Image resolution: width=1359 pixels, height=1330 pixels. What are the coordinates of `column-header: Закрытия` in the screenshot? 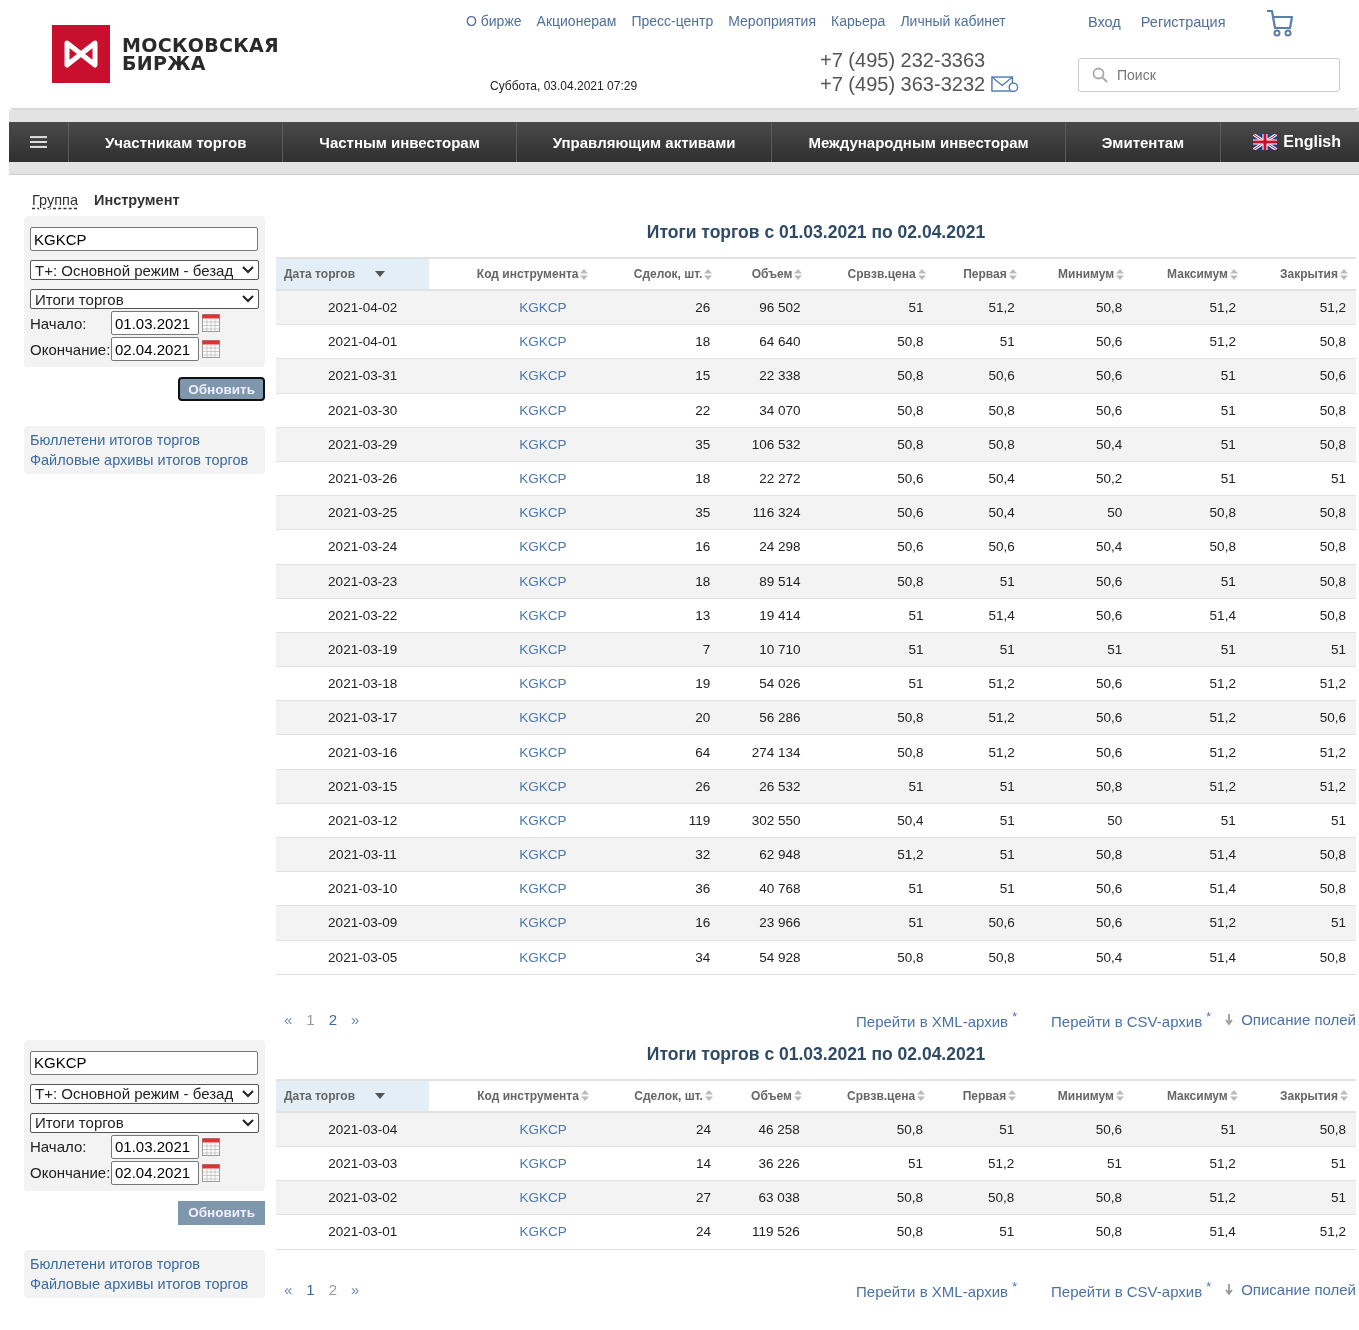 It's located at (1300, 1095).